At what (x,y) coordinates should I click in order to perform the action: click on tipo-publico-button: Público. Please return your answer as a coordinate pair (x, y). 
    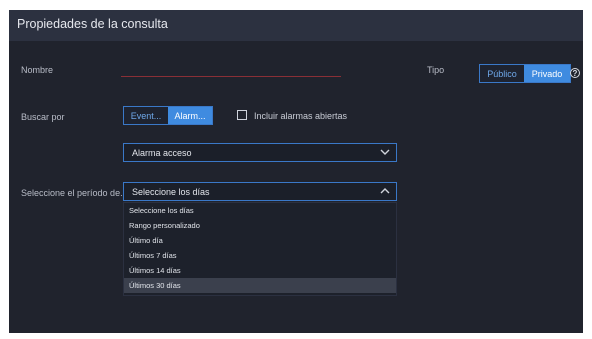
    Looking at the image, I should click on (502, 73).